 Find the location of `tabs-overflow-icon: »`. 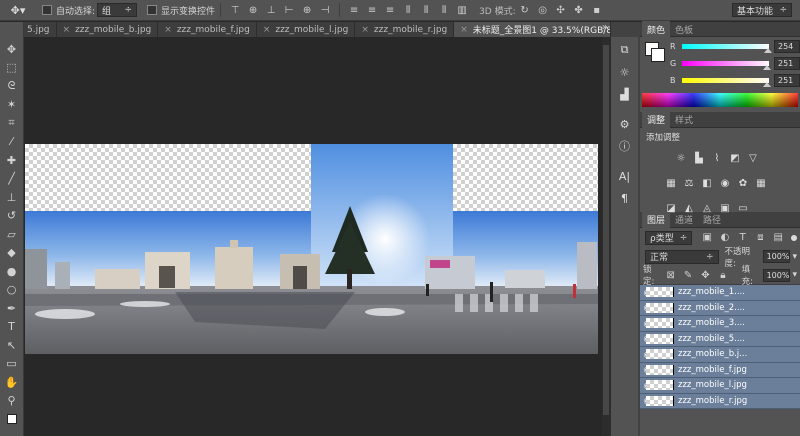

tabs-overflow-icon: » is located at coordinates (605, 27).